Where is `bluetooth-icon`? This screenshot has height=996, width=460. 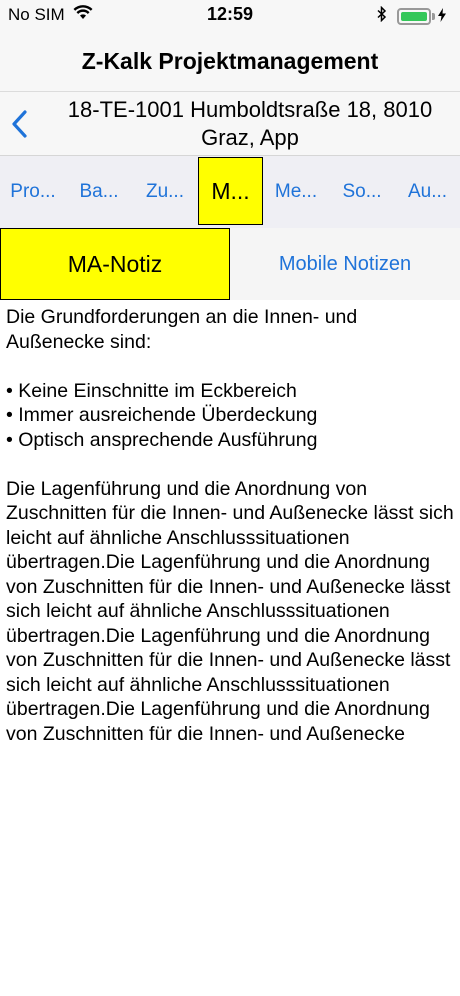
bluetooth-icon is located at coordinates (382, 16).